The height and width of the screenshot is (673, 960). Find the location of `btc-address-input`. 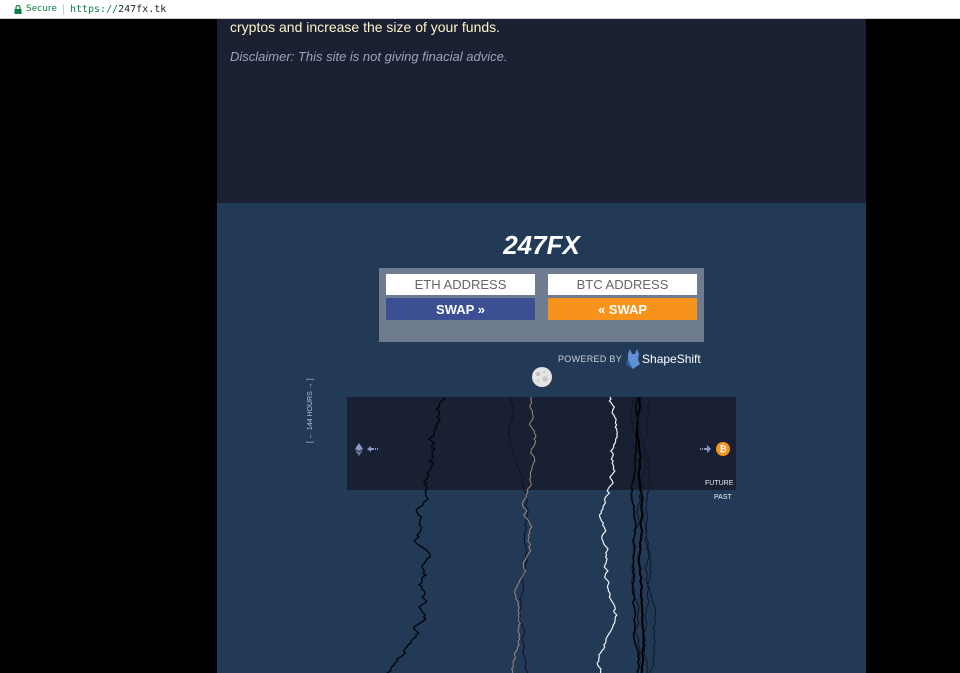

btc-address-input is located at coordinates (622, 284).